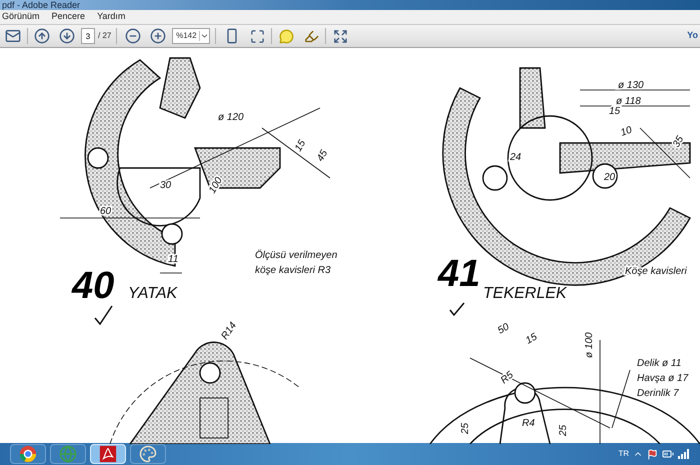 The image size is (700, 465). I want to click on part-number: 41, so click(459, 274).